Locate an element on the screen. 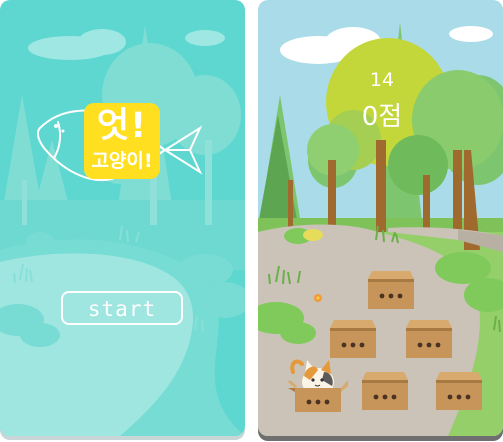 This screenshot has height=442, width=503. score-display: 0점 is located at coordinates (382, 117).